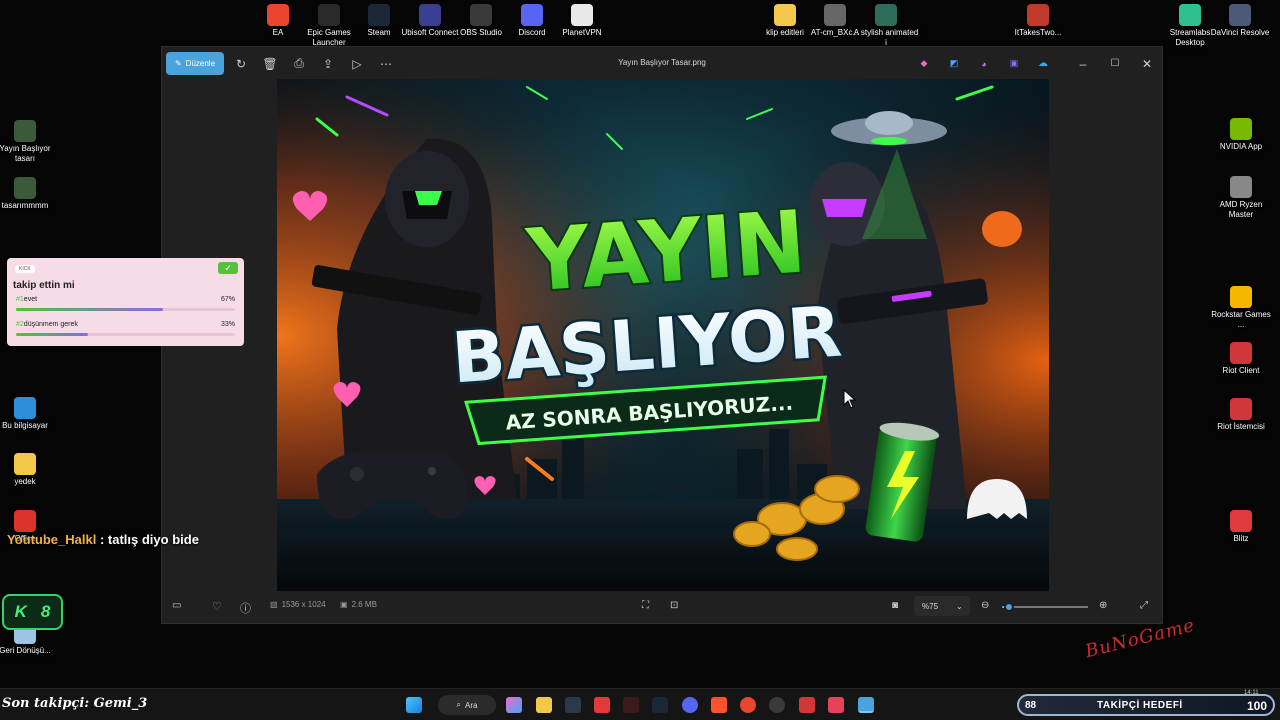 This screenshot has width=1280, height=720. What do you see at coordinates (45, 611) in the screenshot?
I see `kick-badge-number: 8` at bounding box center [45, 611].